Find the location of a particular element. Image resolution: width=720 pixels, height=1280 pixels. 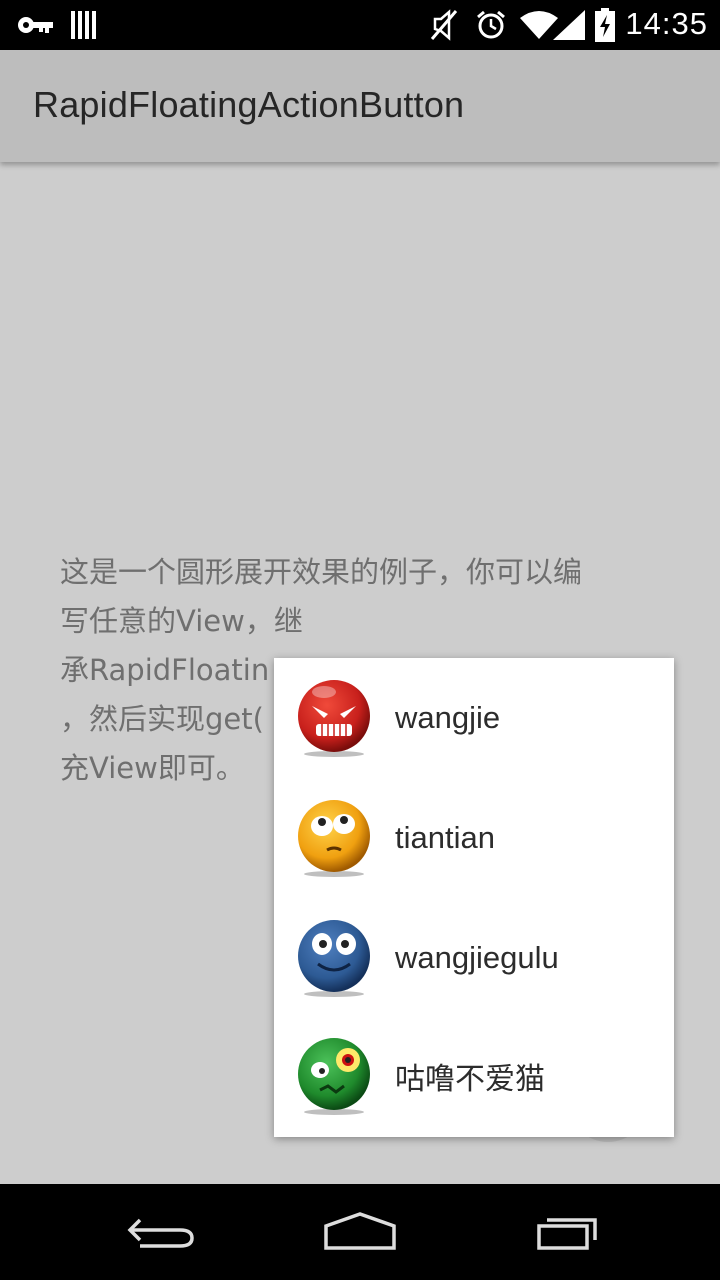

red-angry-face-icon is located at coordinates (334, 718).